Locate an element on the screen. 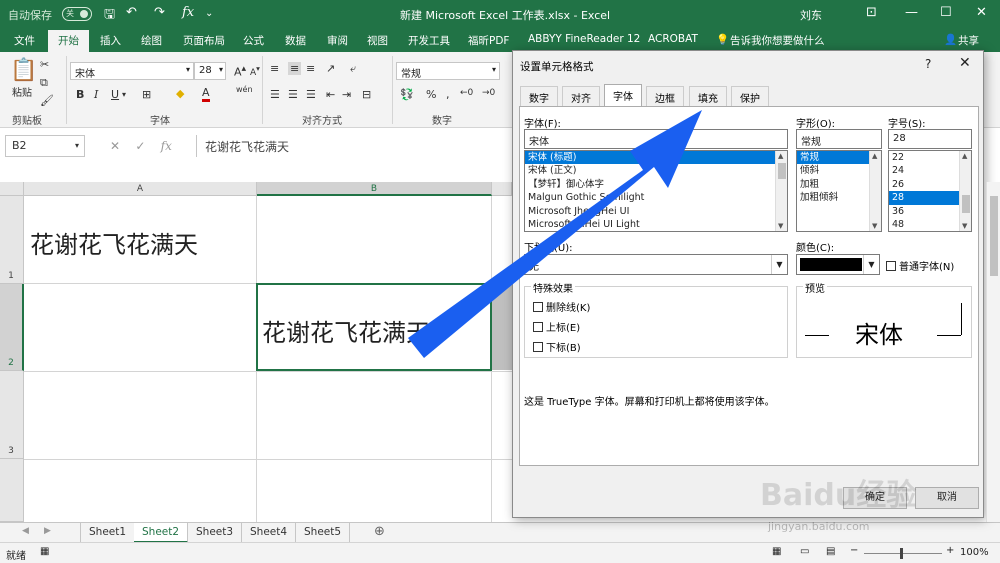  macro-record-icon: ▦ is located at coordinates (44, 551).